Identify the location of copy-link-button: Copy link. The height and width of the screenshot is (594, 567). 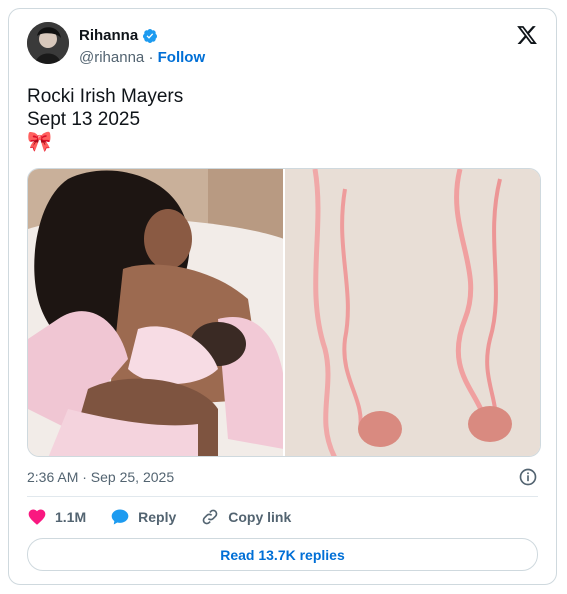
(245, 517).